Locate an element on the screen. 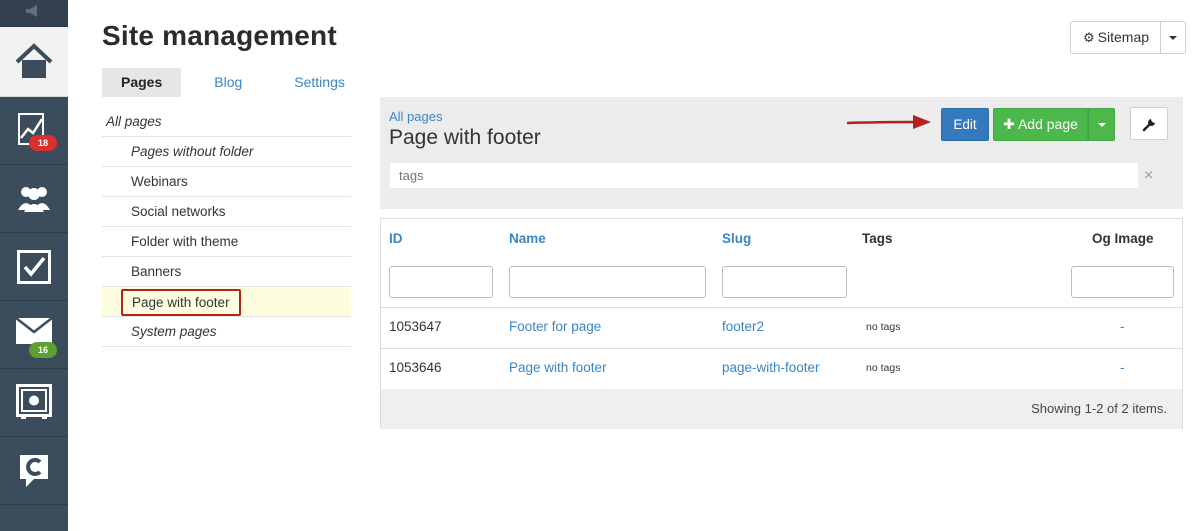 The width and height of the screenshot is (1200, 531). tags-input is located at coordinates (764, 175).